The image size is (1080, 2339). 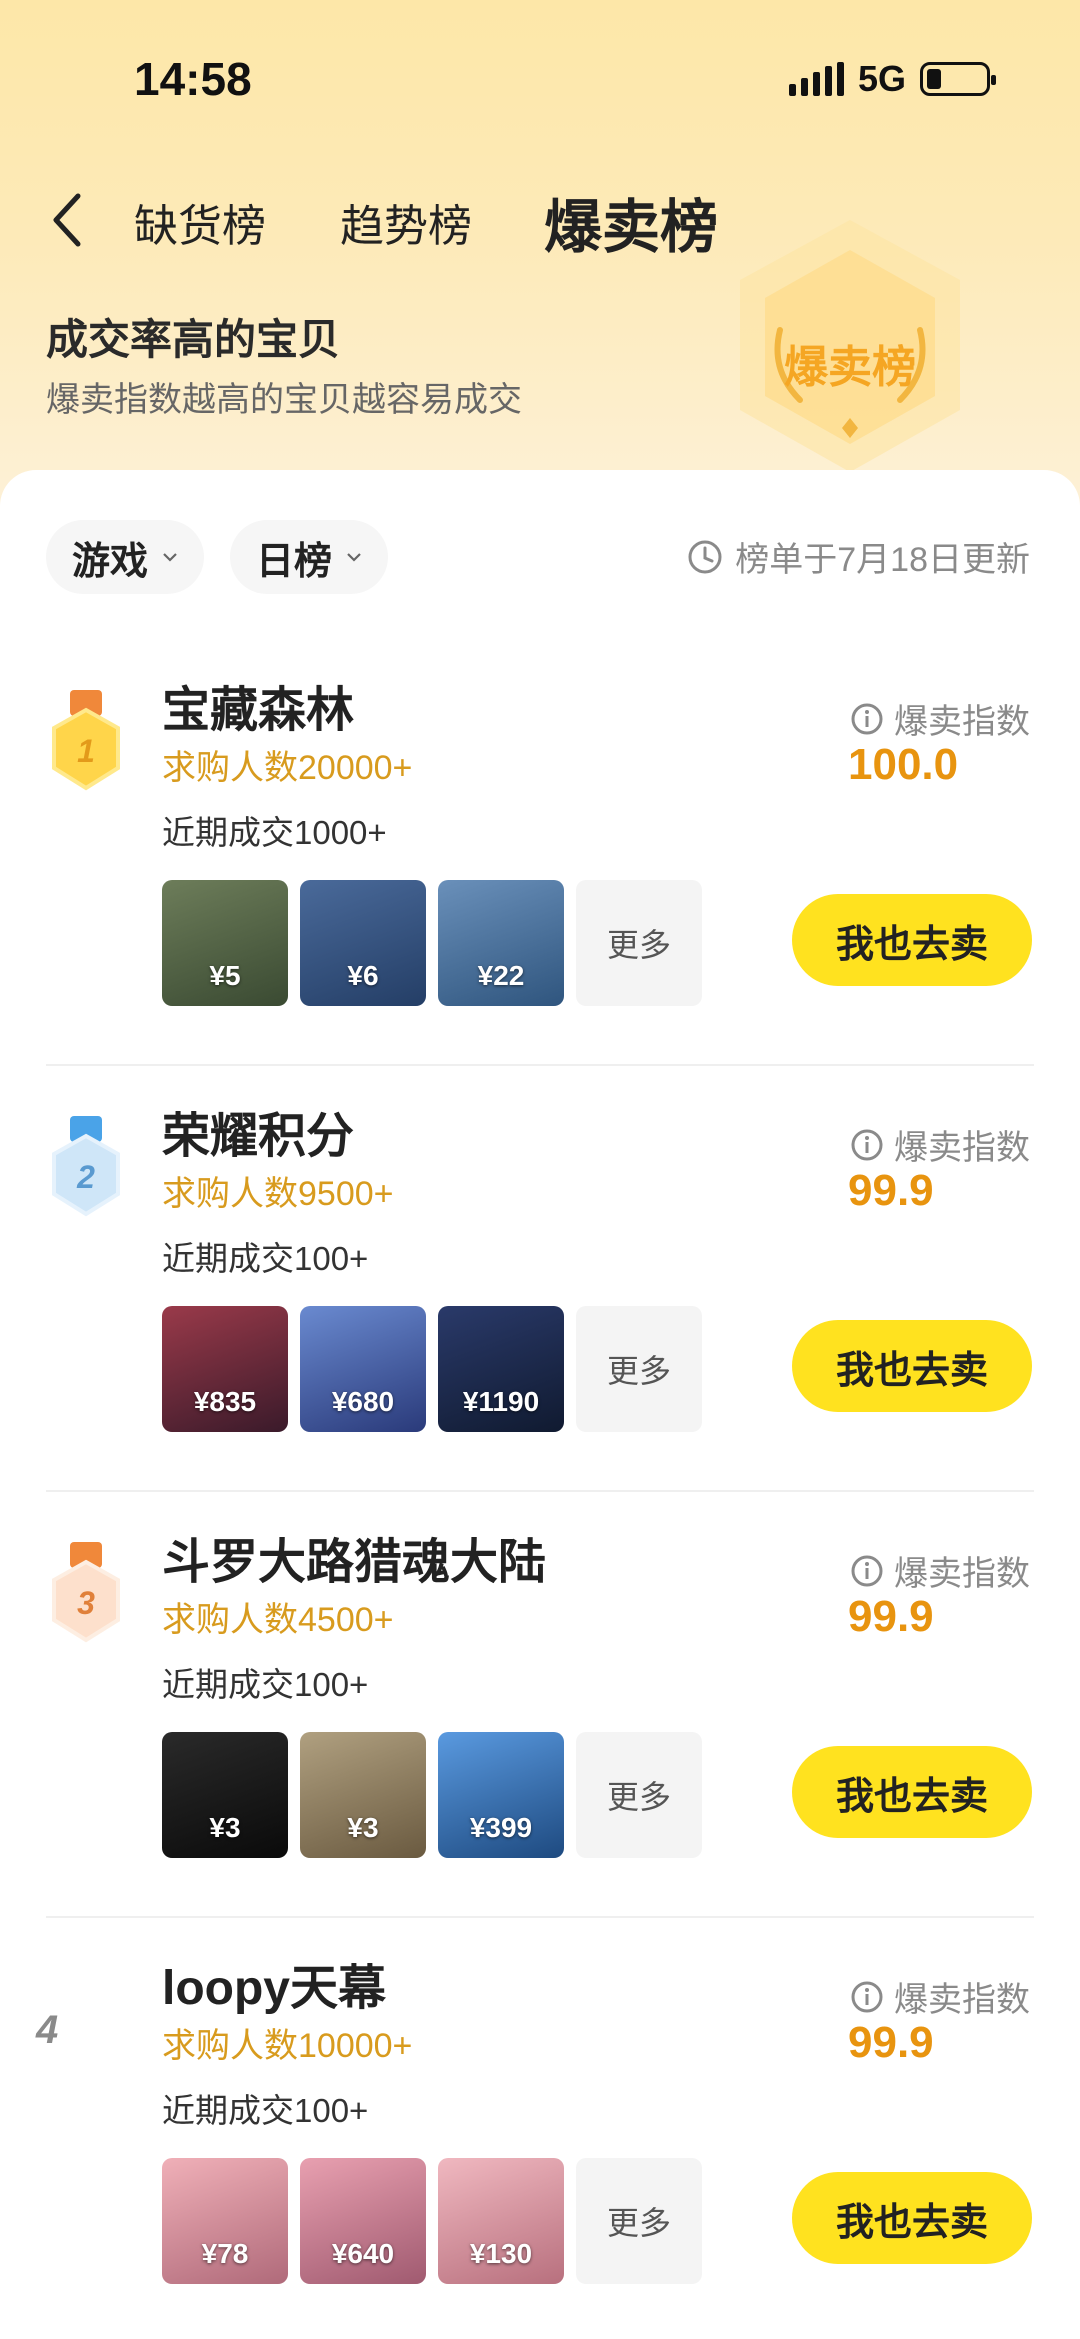 I want to click on thumbnail-price: ¥680, so click(x=363, y=1401).